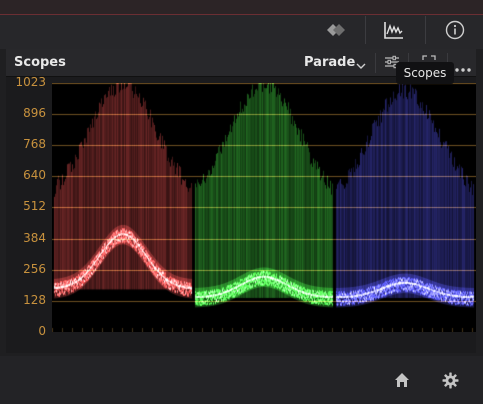 The height and width of the screenshot is (404, 483). Describe the element at coordinates (42, 331) in the screenshot. I see `y-axis-label: 0` at that location.